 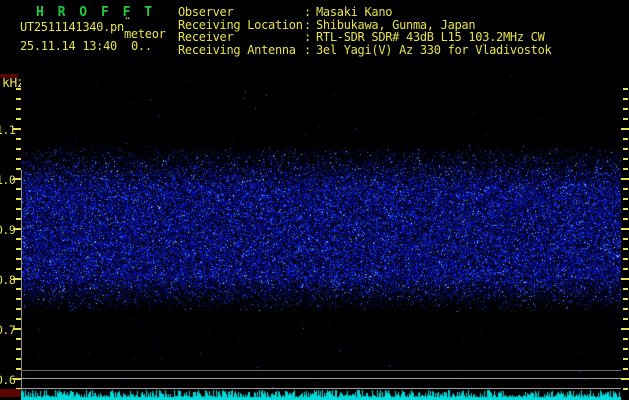 I want to click on spectrogram-left-border, so click(x=21, y=280).